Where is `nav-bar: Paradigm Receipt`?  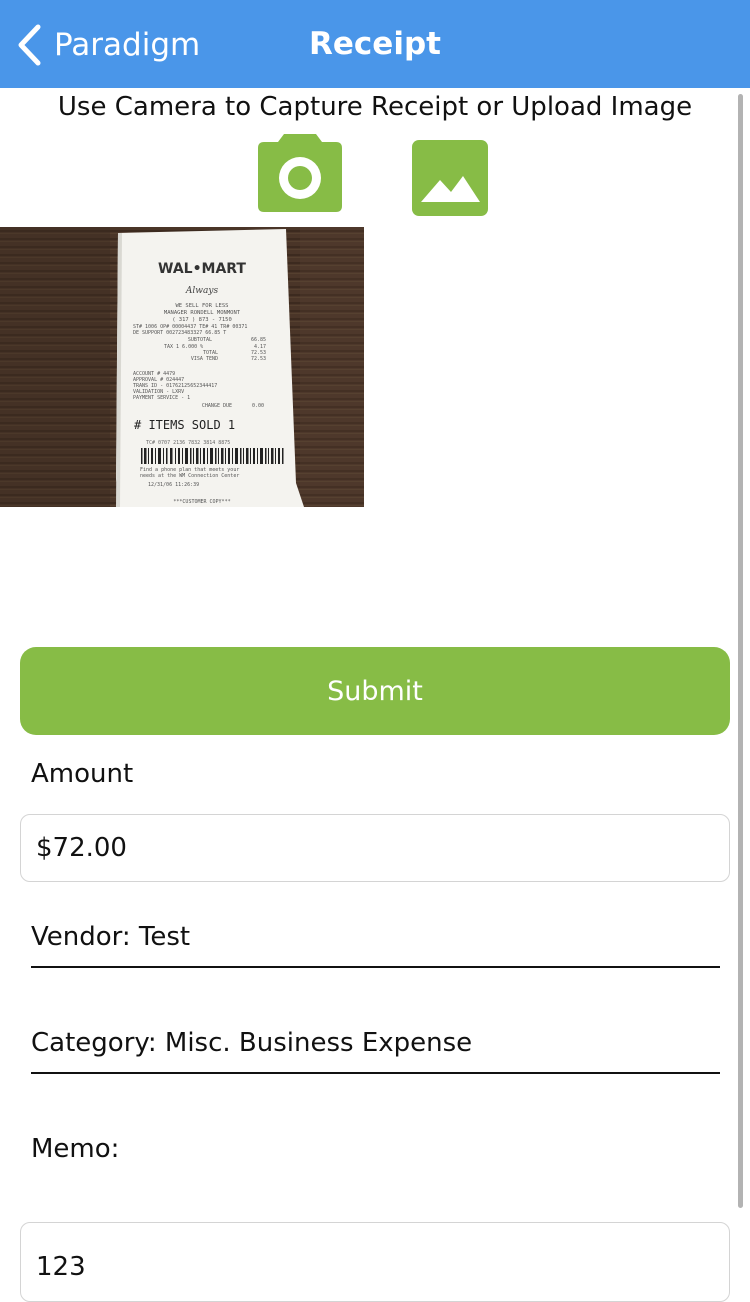
nav-bar: Paradigm Receipt is located at coordinates (375, 44).